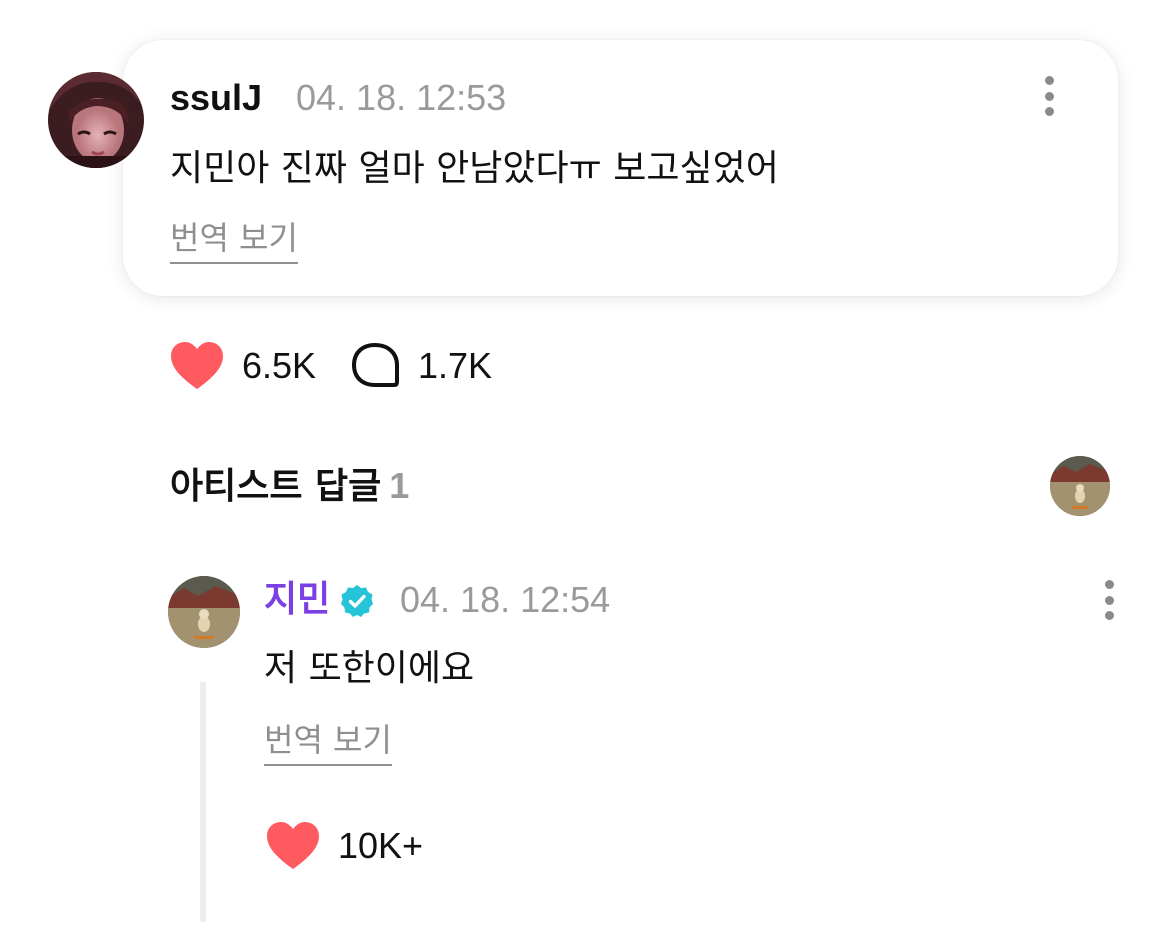 The image size is (1170, 946). I want to click on translate-button: 번역 보기, so click(234, 241).